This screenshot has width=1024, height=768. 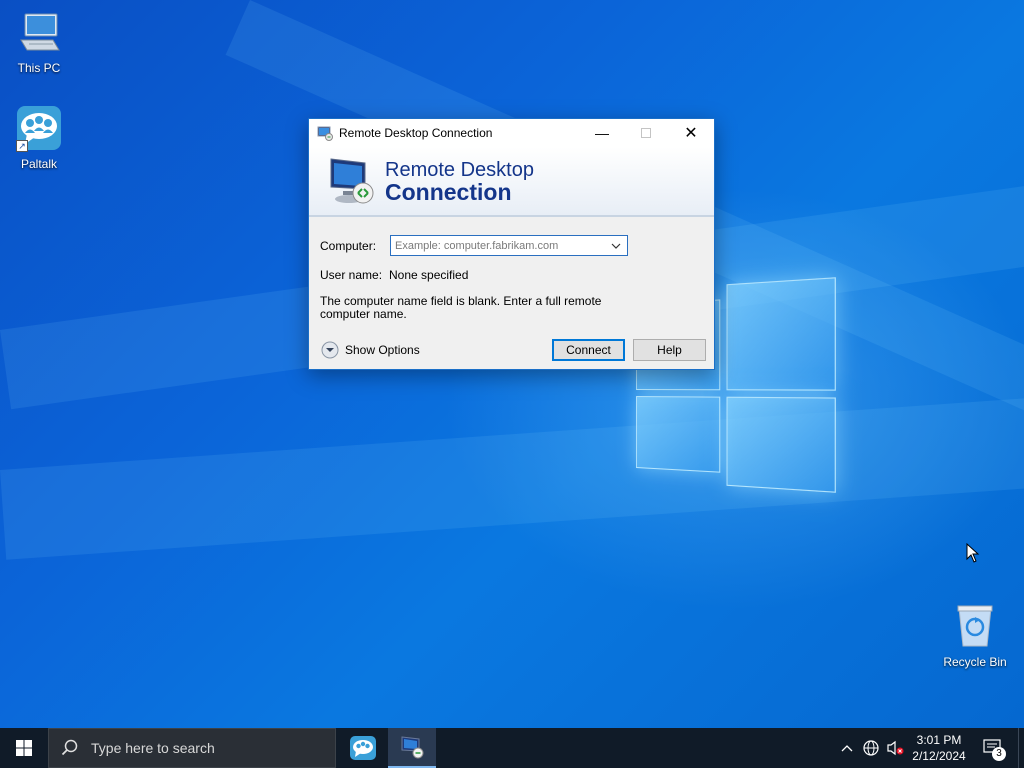 I want to click on shortcut-arrow-icon: ↗, so click(x=22, y=146).